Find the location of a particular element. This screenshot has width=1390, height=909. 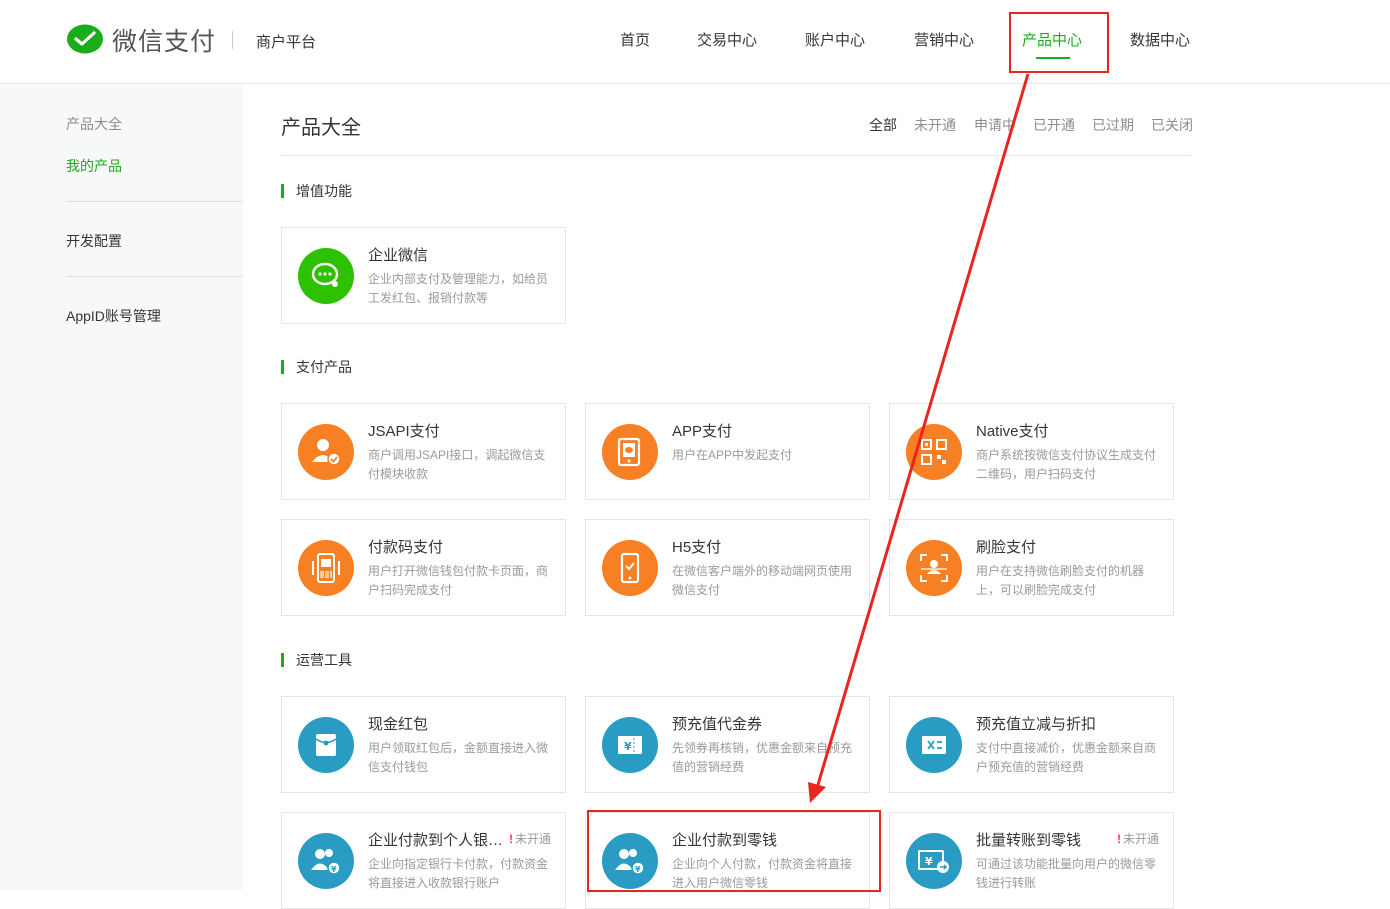

wechat-pay-logo: 微信支付 is located at coordinates (141, 40).